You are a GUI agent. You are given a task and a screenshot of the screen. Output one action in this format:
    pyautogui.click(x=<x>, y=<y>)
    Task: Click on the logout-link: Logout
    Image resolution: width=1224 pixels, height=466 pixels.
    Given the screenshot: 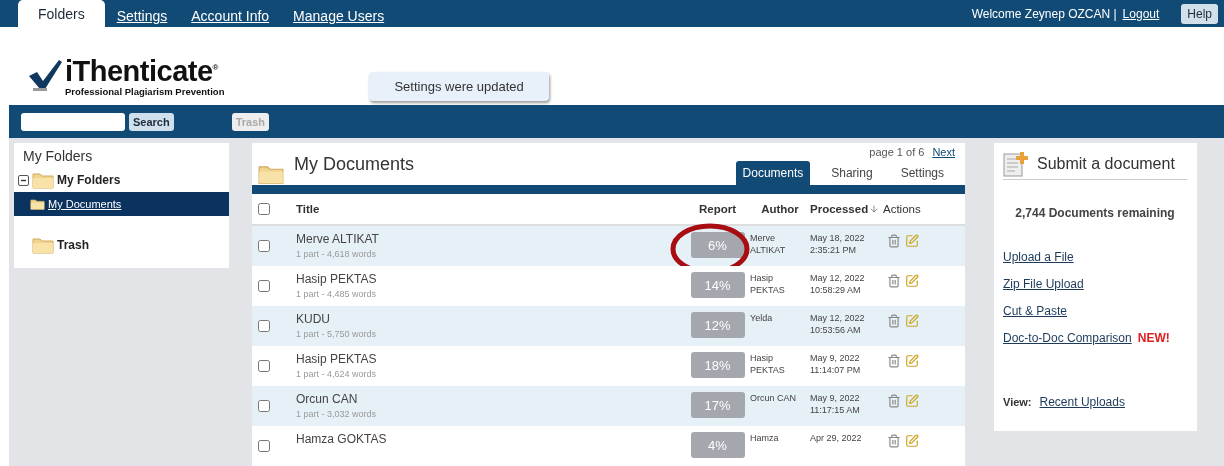 What is the action you would take?
    pyautogui.click(x=1141, y=13)
    